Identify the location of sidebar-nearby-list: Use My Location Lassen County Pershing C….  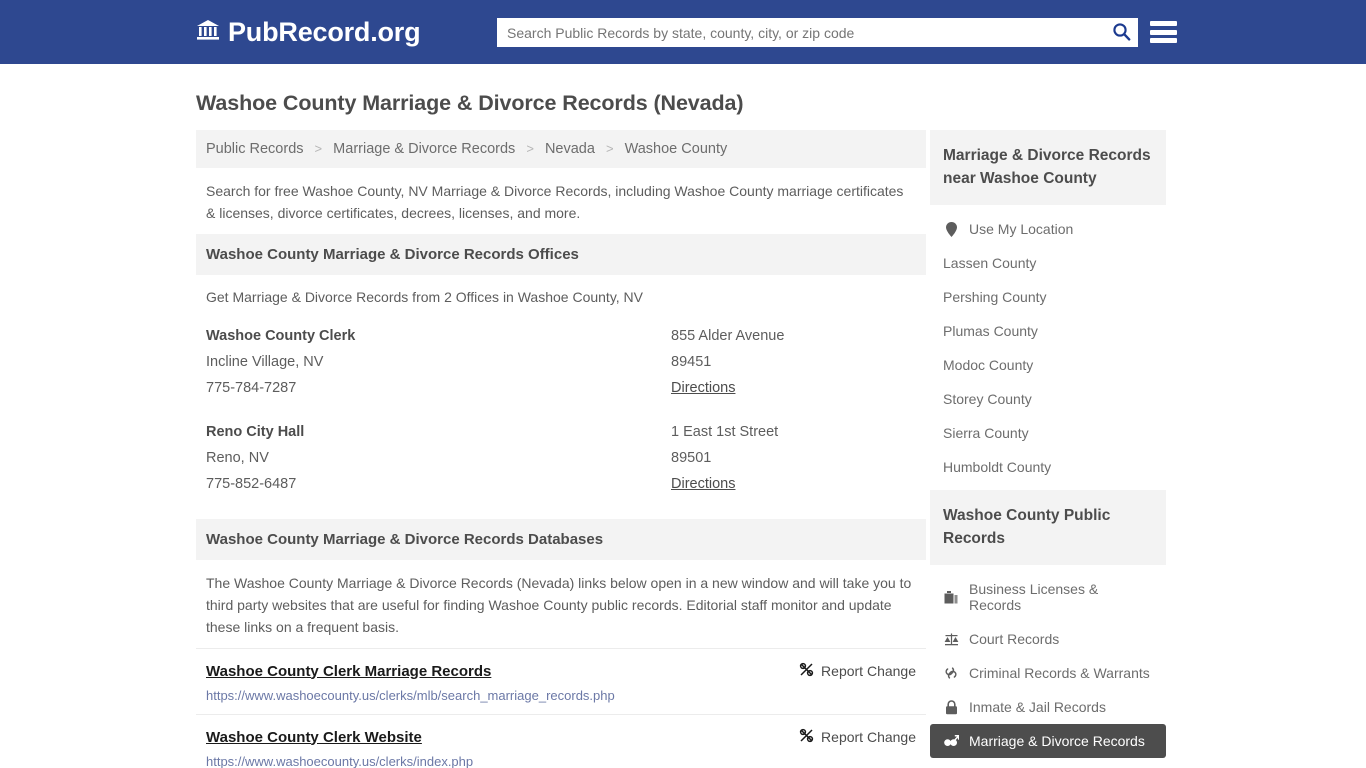
(1048, 347).